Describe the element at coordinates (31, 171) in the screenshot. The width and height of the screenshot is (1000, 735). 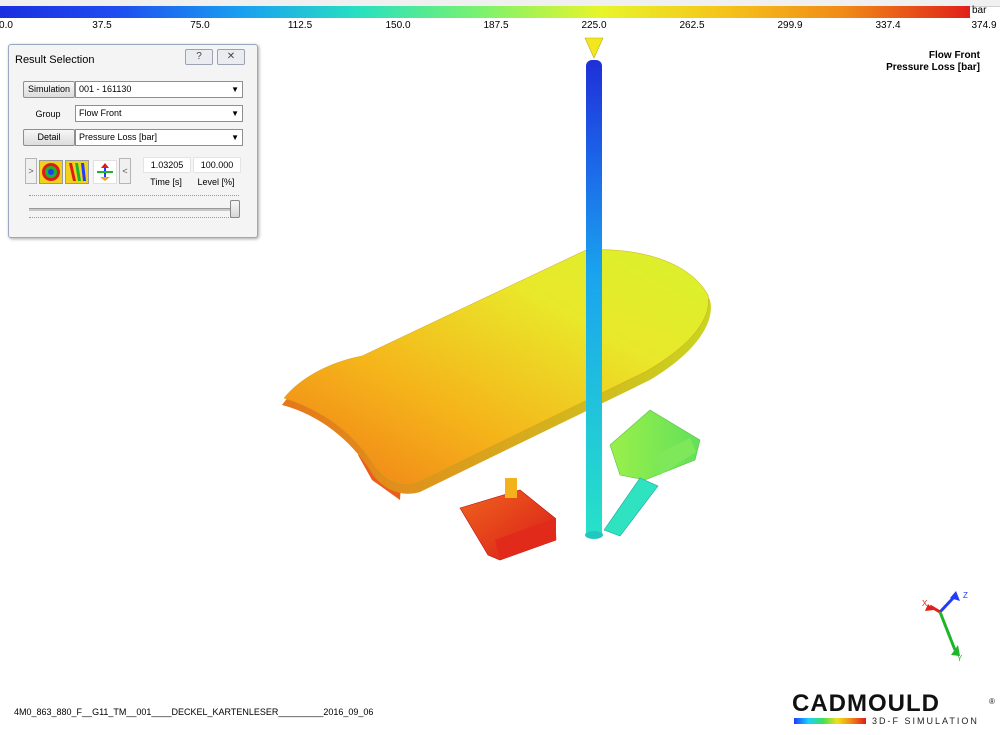
I see `previous-result-button: >` at that location.